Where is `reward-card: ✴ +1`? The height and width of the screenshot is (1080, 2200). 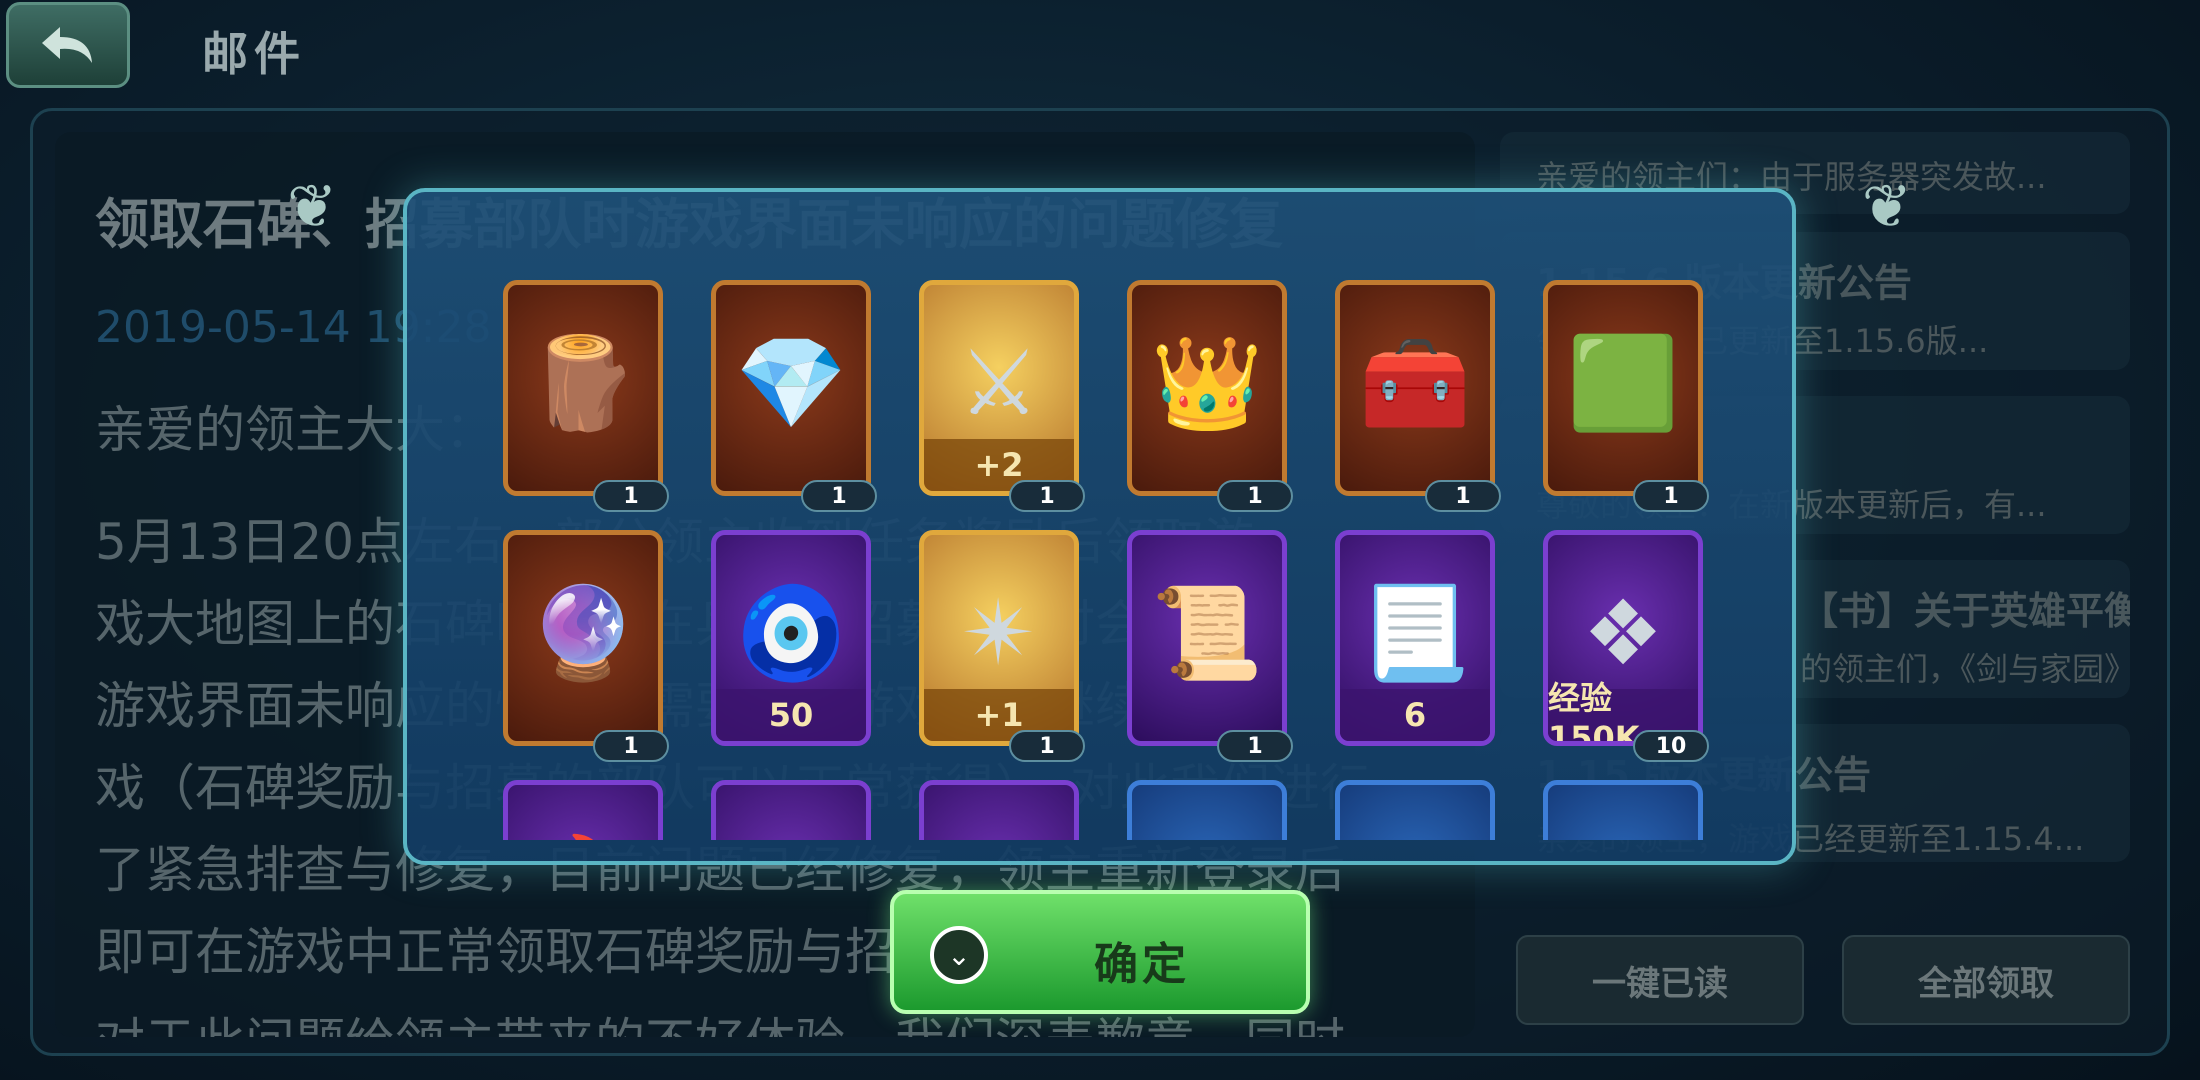
reward-card: ✴ +1 is located at coordinates (999, 638).